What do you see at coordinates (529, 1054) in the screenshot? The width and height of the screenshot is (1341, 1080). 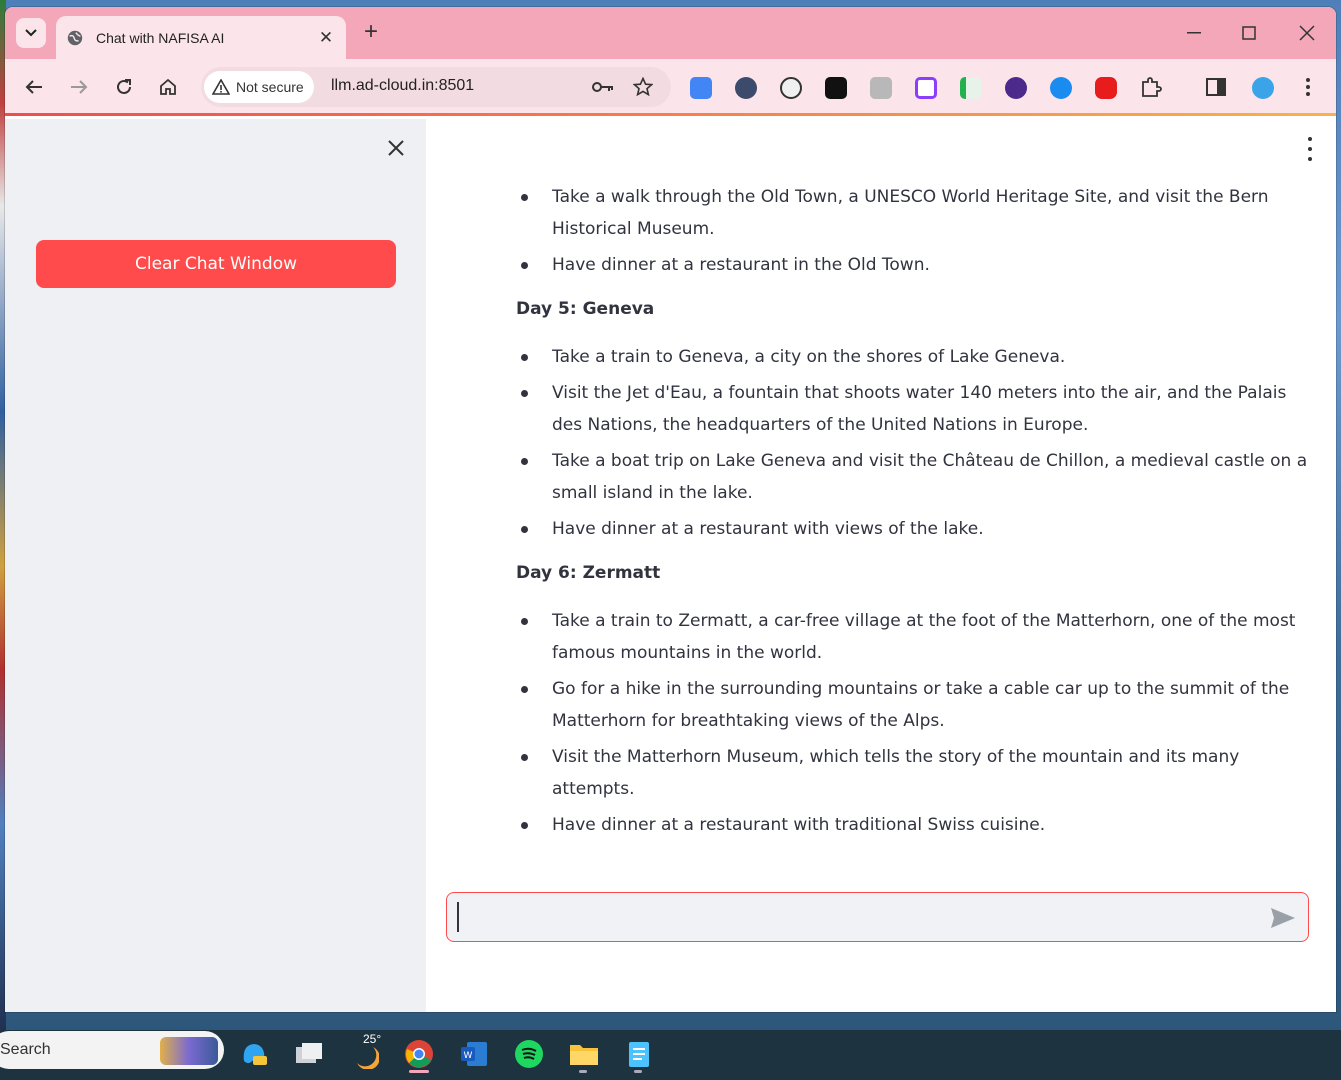 I see `spotify-app-icon` at bounding box center [529, 1054].